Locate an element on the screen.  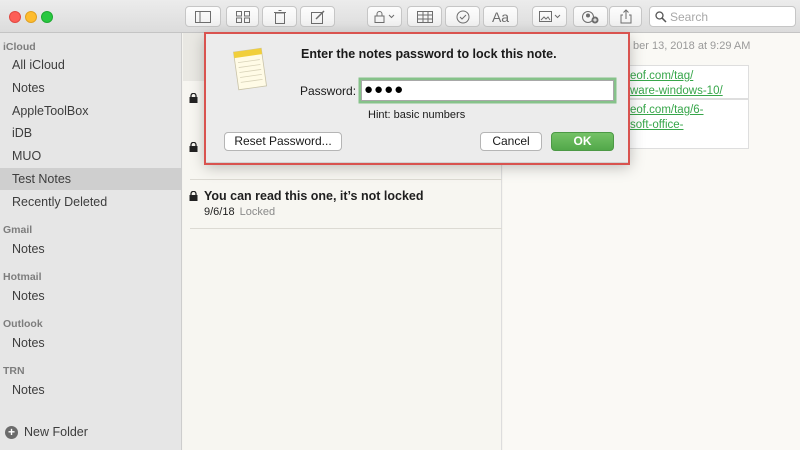
search-placeholder: Search is located at coordinates (689, 16).